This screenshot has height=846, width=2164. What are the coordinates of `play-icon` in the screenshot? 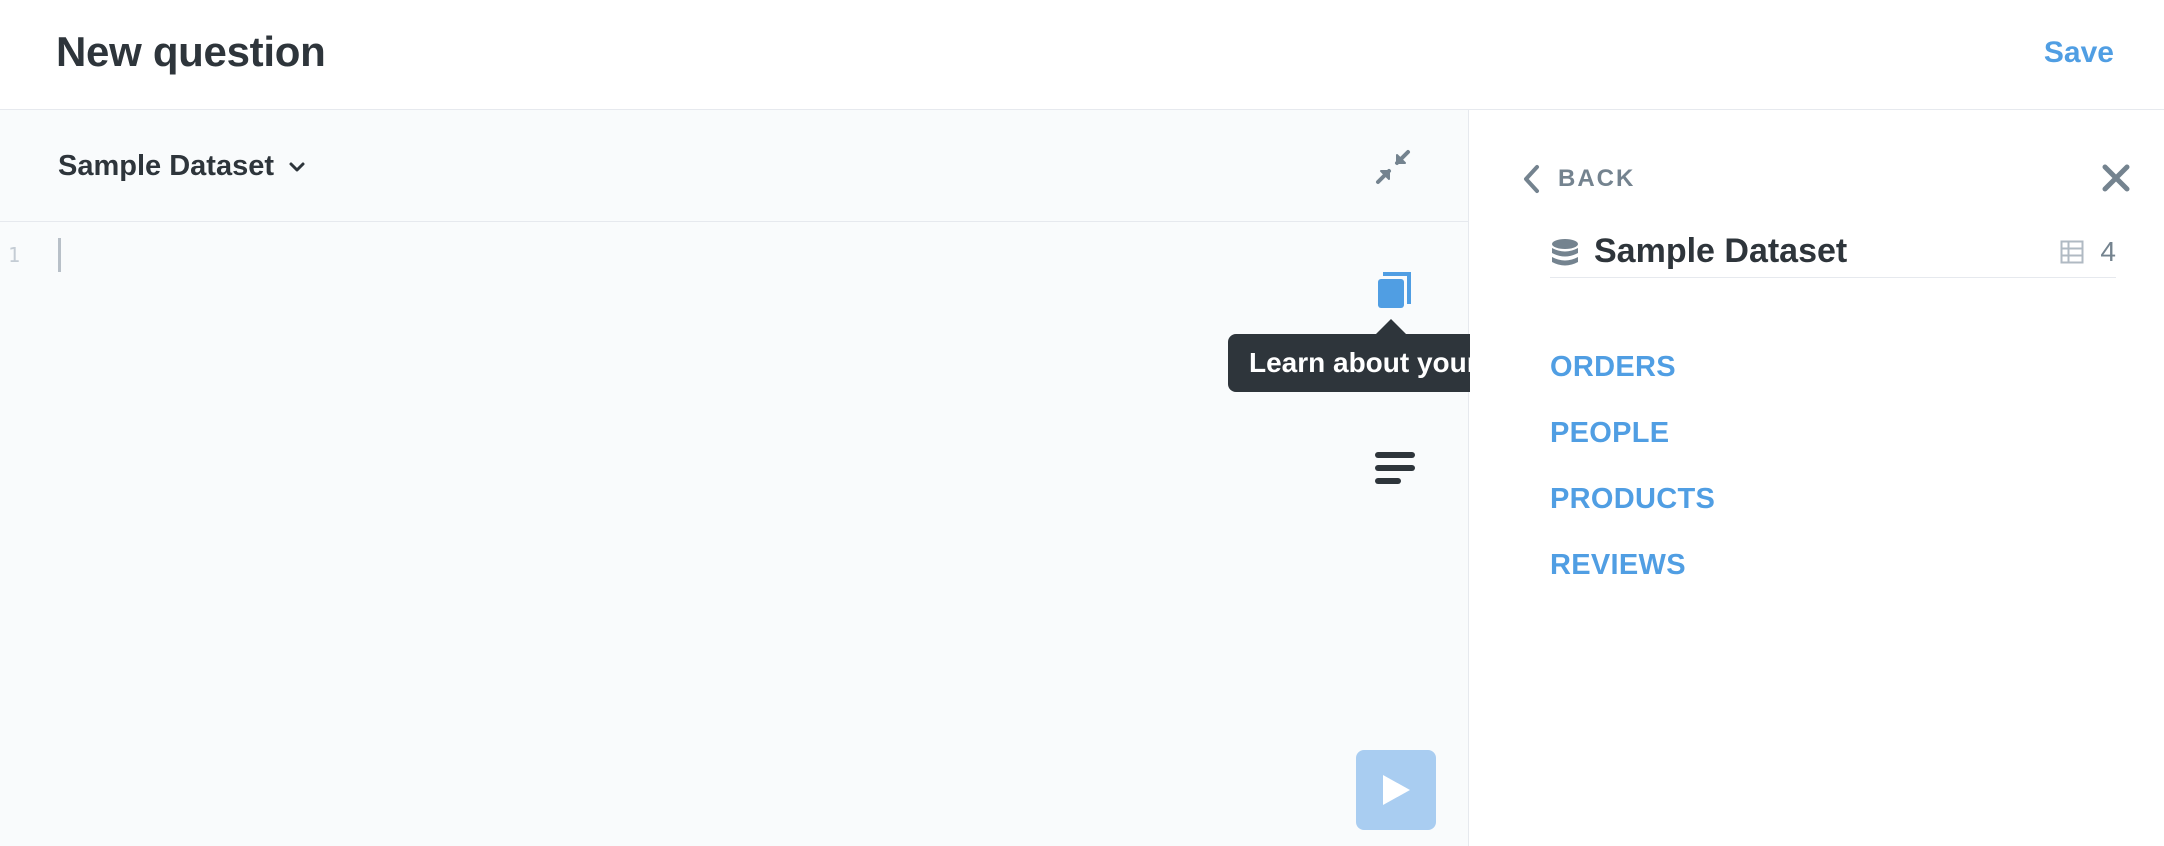 It's located at (1396, 790).